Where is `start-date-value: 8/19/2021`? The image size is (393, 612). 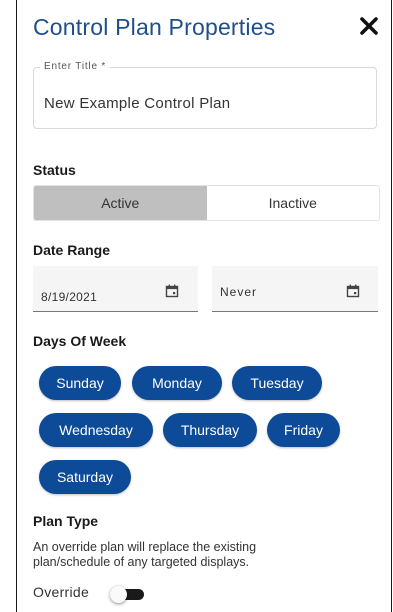 start-date-value: 8/19/2021 is located at coordinates (69, 297).